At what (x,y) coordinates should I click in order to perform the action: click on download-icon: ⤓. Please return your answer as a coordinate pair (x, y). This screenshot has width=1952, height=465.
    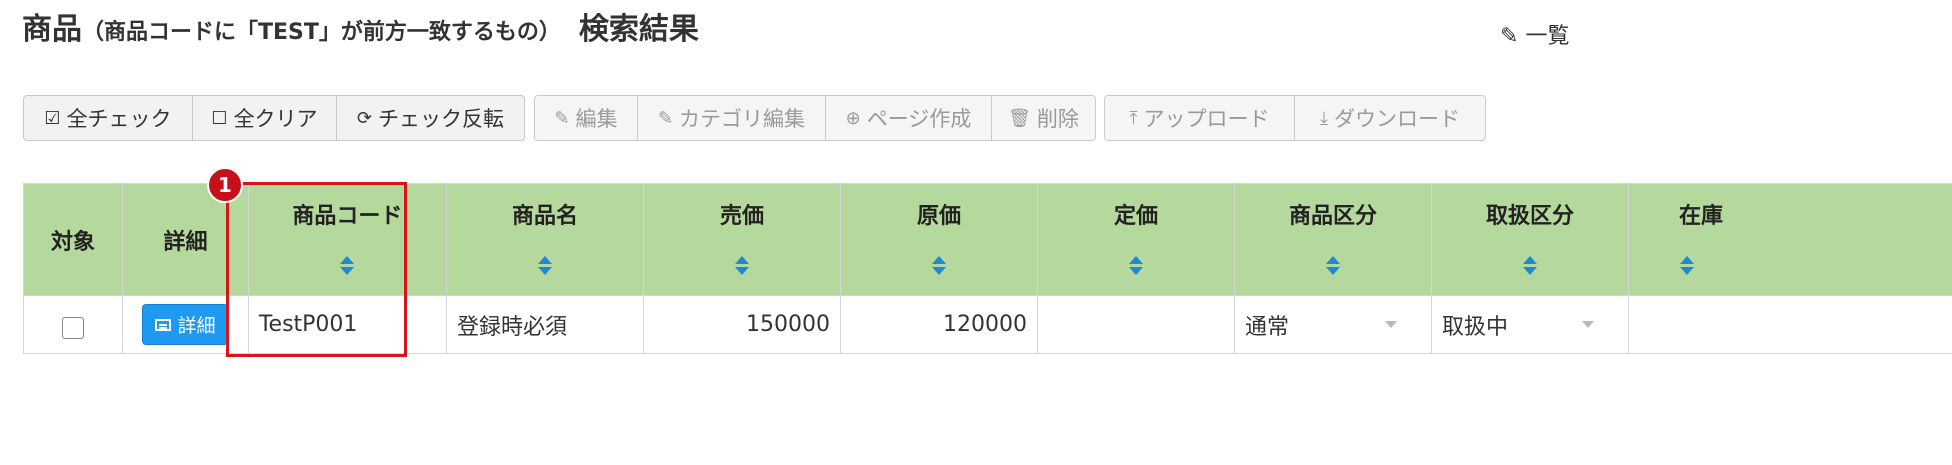
    Looking at the image, I should click on (1324, 118).